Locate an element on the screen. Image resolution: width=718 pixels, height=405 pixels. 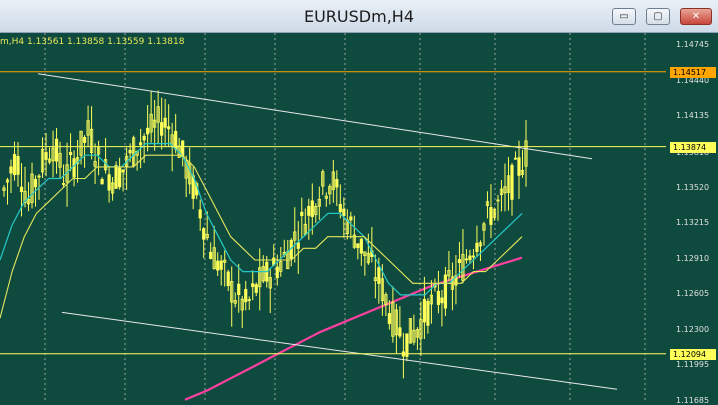
title-bar: EURUSDm,H4 ▭ ▢ ✕ is located at coordinates (359, 16).